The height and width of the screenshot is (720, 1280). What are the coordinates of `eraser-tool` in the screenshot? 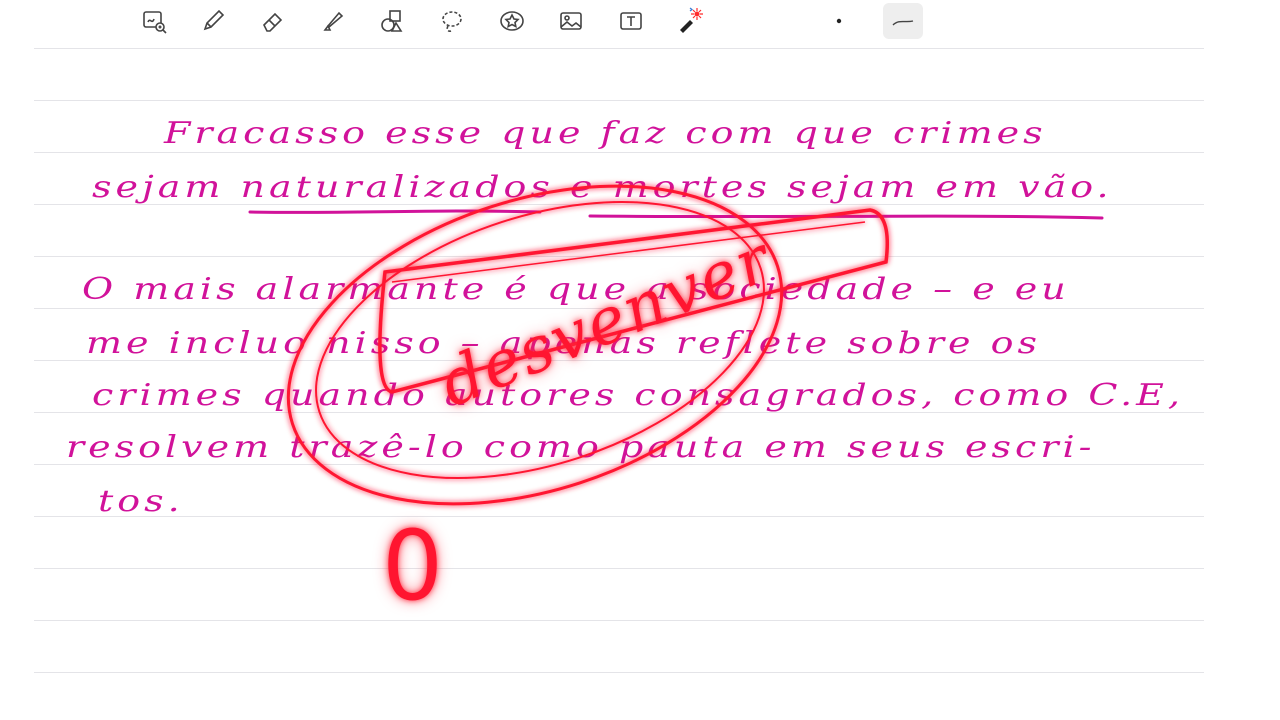 It's located at (273, 21).